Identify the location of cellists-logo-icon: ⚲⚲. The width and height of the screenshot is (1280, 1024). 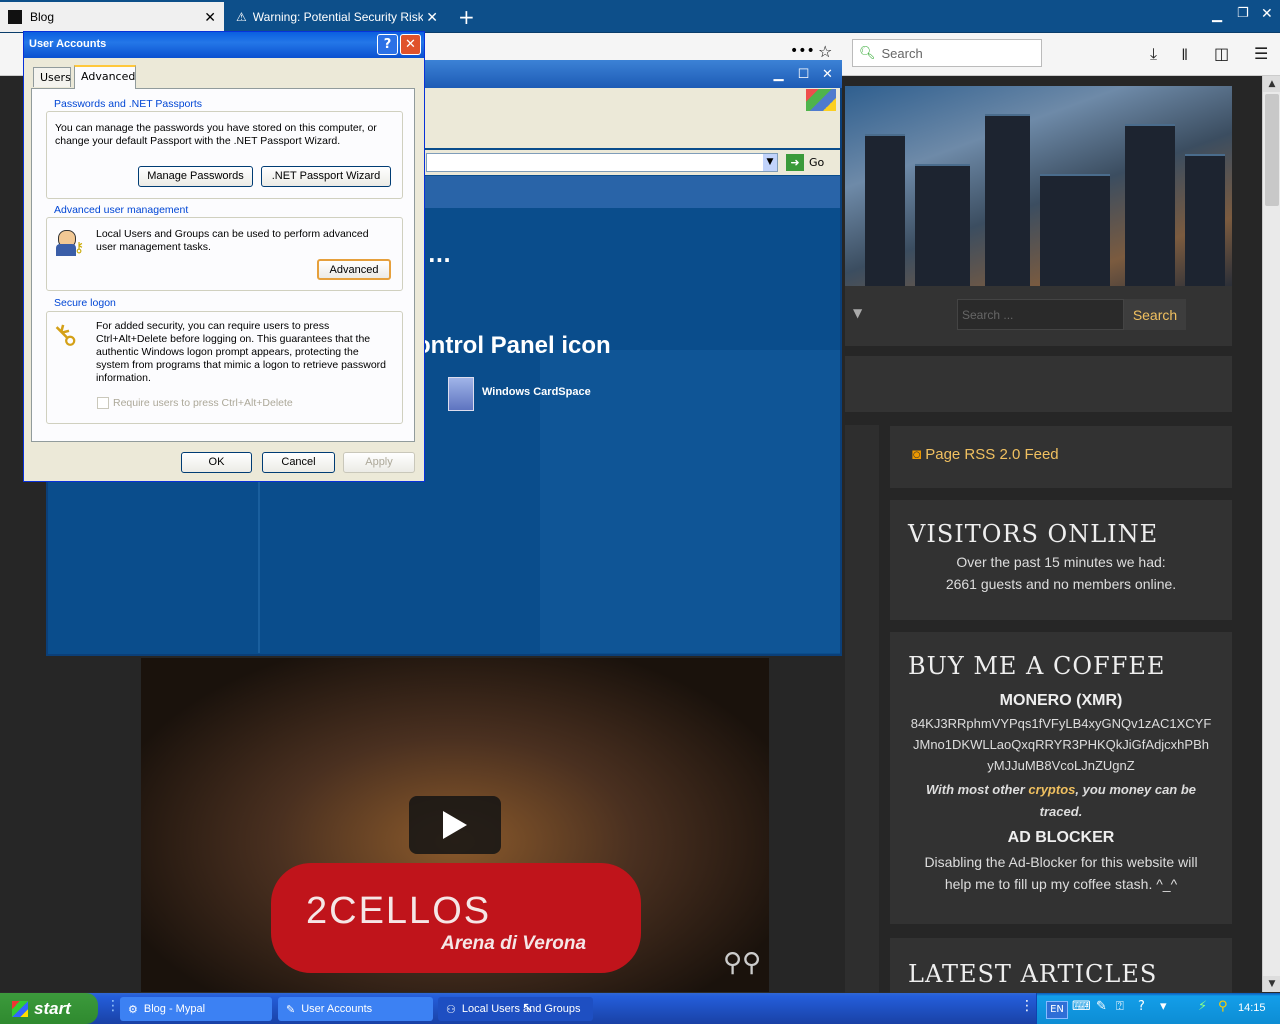
(742, 963).